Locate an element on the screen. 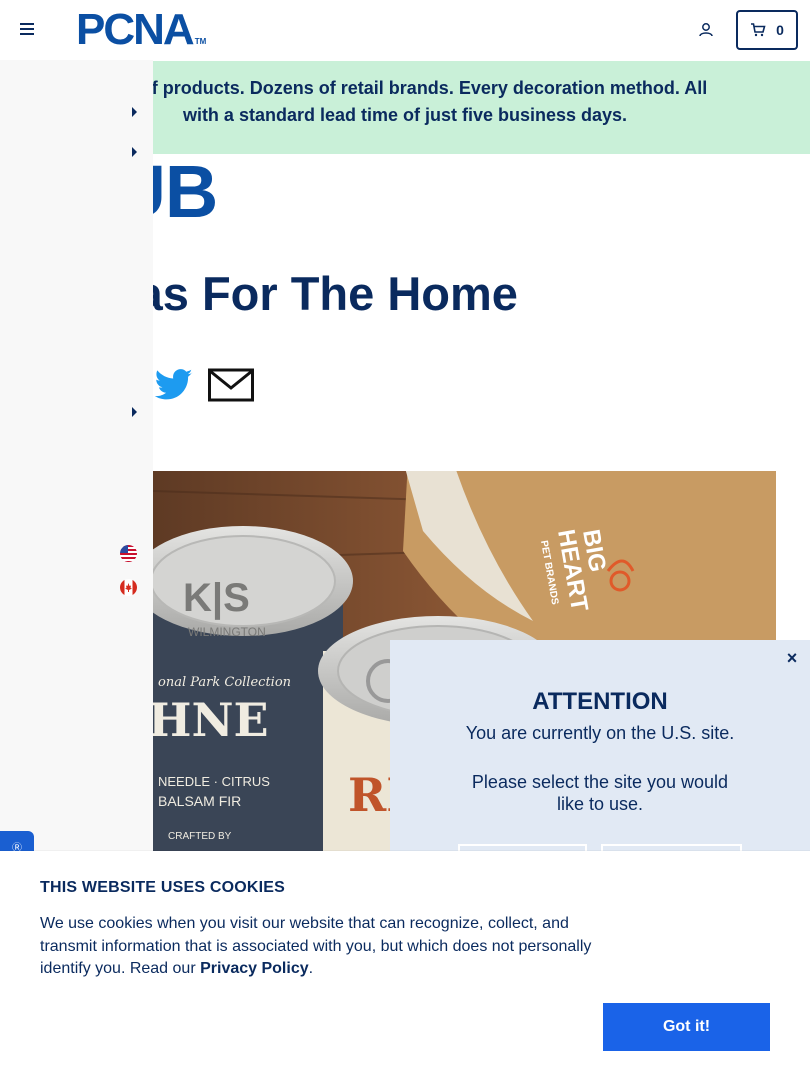 This screenshot has width=810, height=1080. close-icon: × is located at coordinates (792, 658).